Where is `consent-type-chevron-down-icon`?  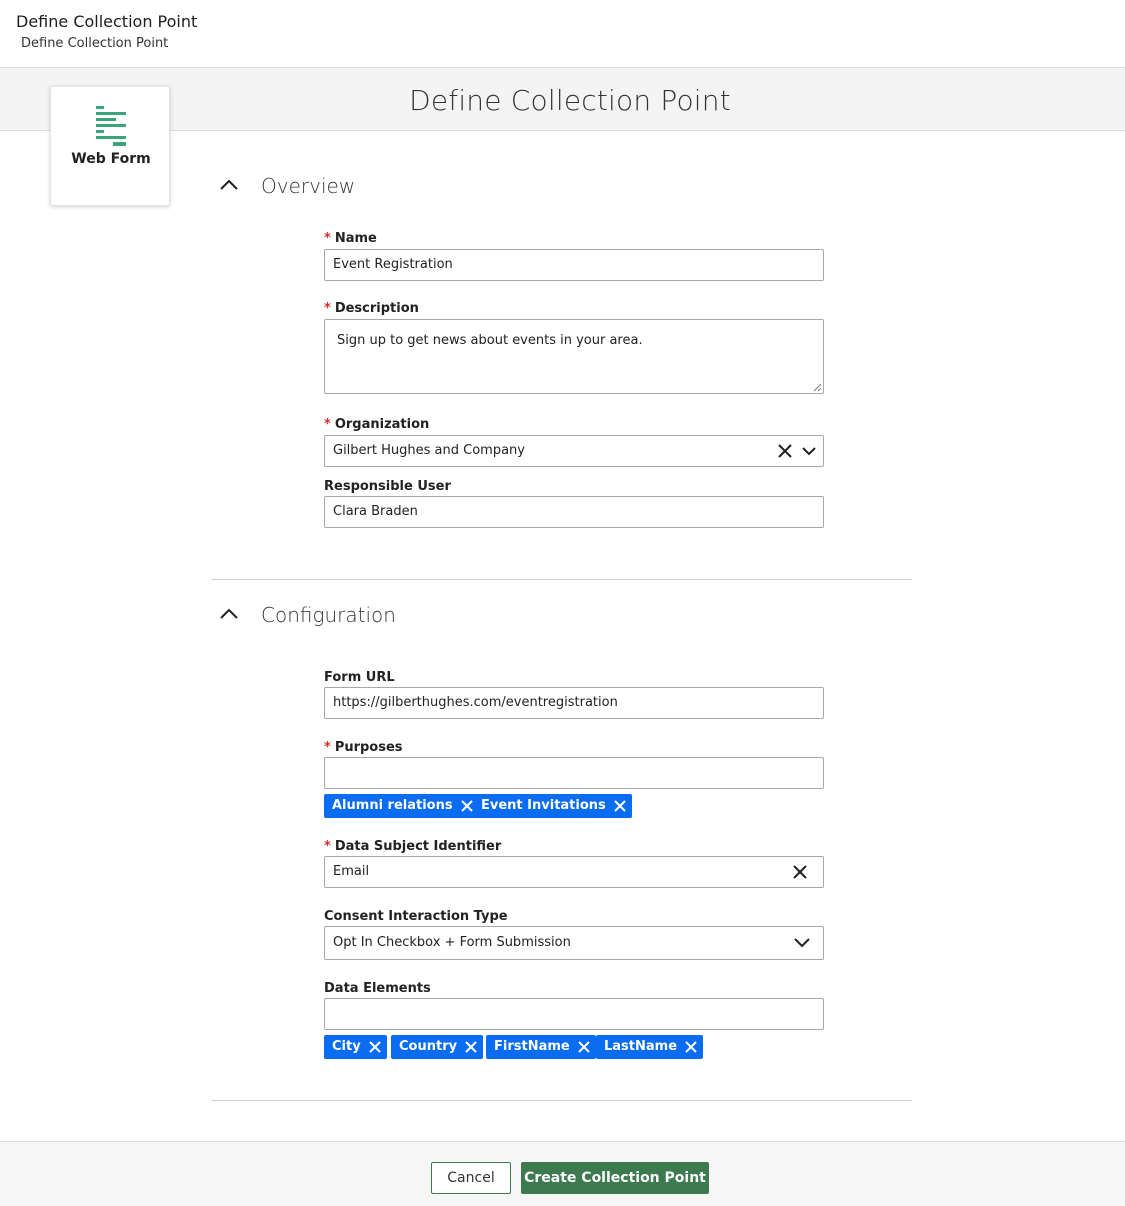
consent-type-chevron-down-icon is located at coordinates (802, 943).